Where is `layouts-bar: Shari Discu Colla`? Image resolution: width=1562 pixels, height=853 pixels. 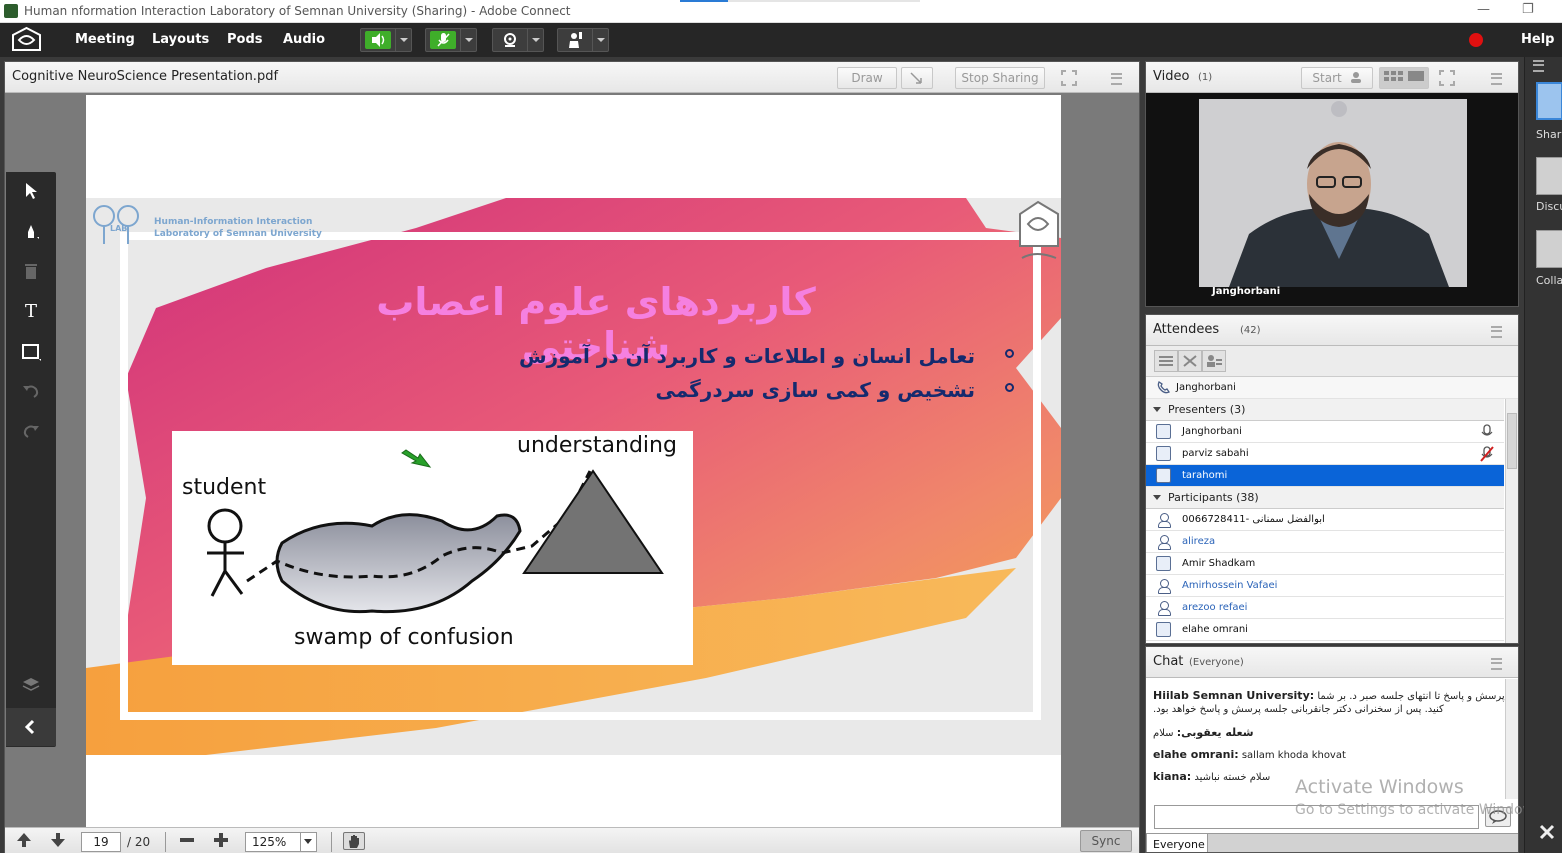
layouts-bar: Shari Discu Colla is located at coordinates (1543, 455).